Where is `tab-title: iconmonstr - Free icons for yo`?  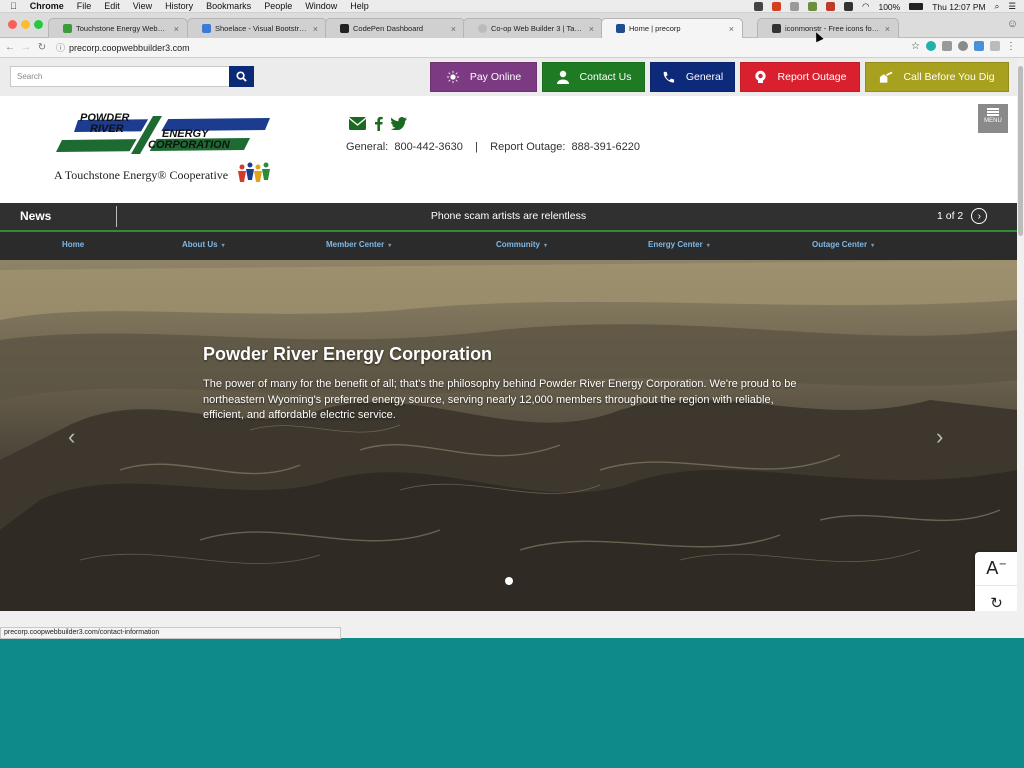
tab-title: iconmonstr - Free icons for yo is located at coordinates (833, 28).